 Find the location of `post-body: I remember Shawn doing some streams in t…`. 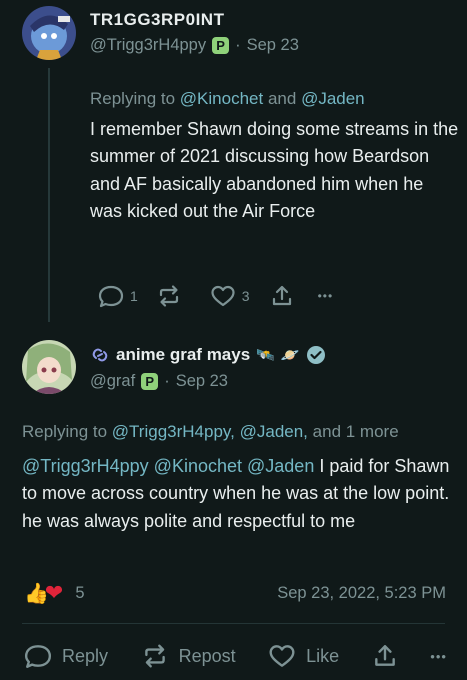

post-body: I remember Shawn doing some streams in t… is located at coordinates (274, 170).